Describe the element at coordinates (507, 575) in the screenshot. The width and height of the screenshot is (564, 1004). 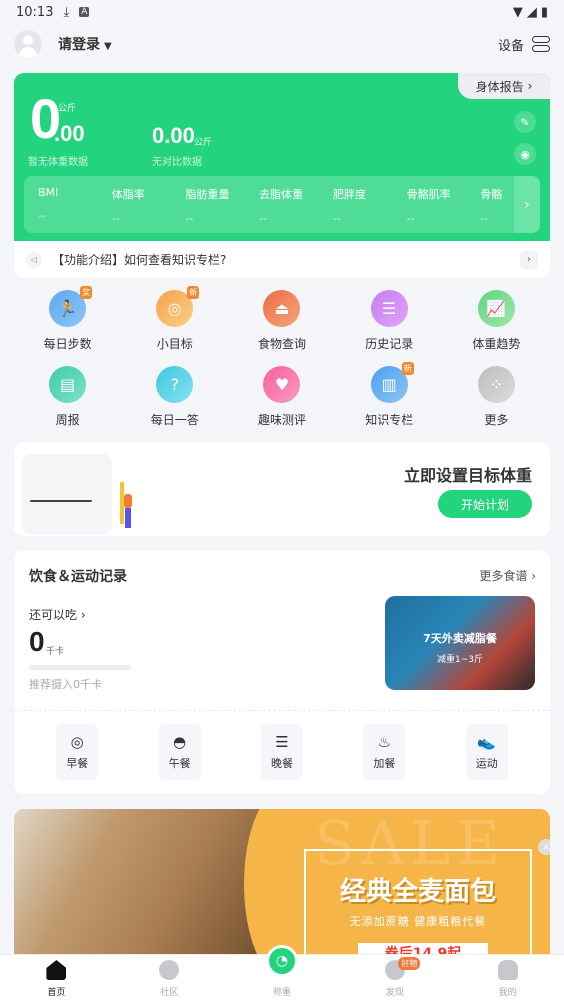
I see `more-recipes-link: 更多食谱 ›` at that location.